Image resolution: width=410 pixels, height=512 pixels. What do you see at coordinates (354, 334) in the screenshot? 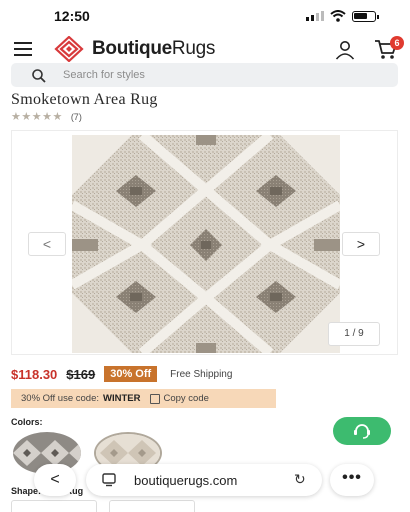
I see `gallery-counter: 1 / 9` at bounding box center [354, 334].